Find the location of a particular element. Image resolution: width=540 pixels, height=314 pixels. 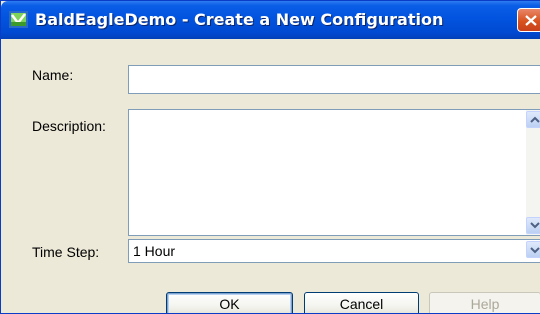

scroll-down-button is located at coordinates (533, 225).